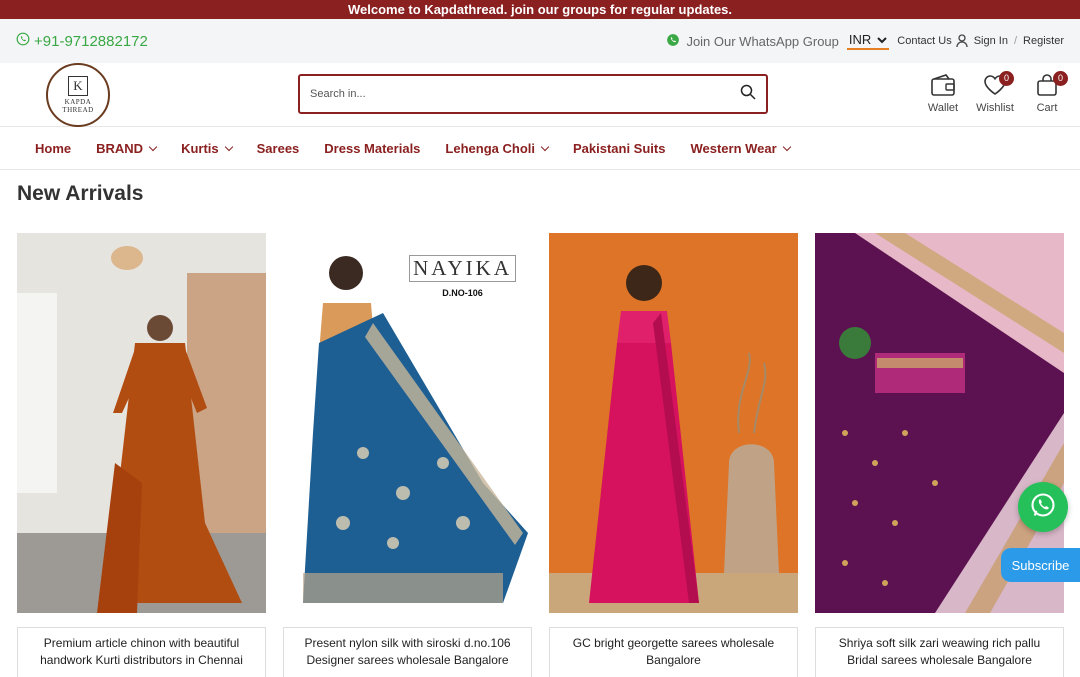 The width and height of the screenshot is (1080, 677). Describe the element at coordinates (962, 41) in the screenshot. I see `user-icon` at that location.